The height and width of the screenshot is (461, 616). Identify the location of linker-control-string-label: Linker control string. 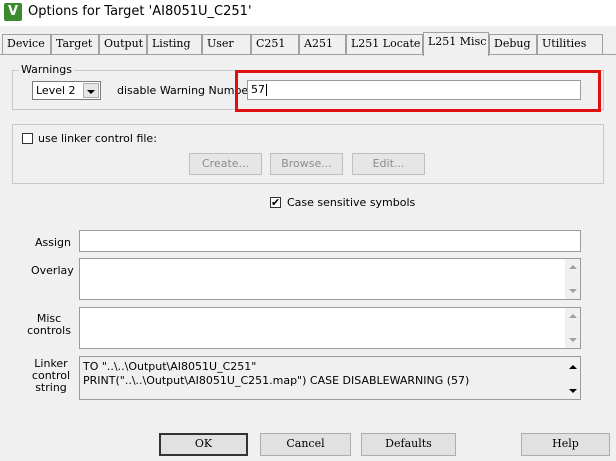
(51, 375).